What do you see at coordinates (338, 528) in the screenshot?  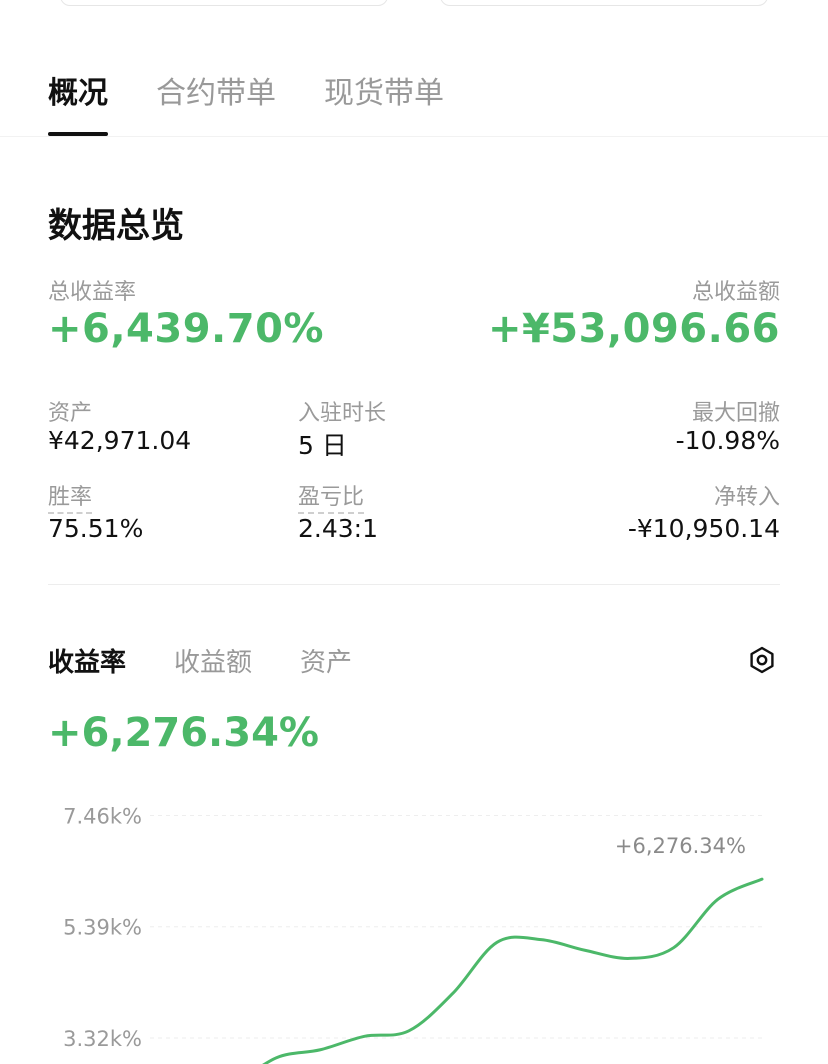 I see `pl-ratio-value: 2.43:1` at bounding box center [338, 528].